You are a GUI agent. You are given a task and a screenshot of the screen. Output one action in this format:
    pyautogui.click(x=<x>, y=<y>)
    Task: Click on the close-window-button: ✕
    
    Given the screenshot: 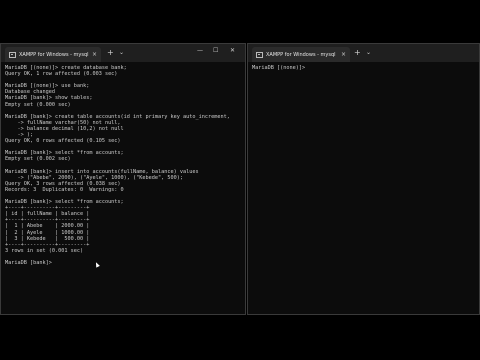 What is the action you would take?
    pyautogui.click(x=232, y=50)
    